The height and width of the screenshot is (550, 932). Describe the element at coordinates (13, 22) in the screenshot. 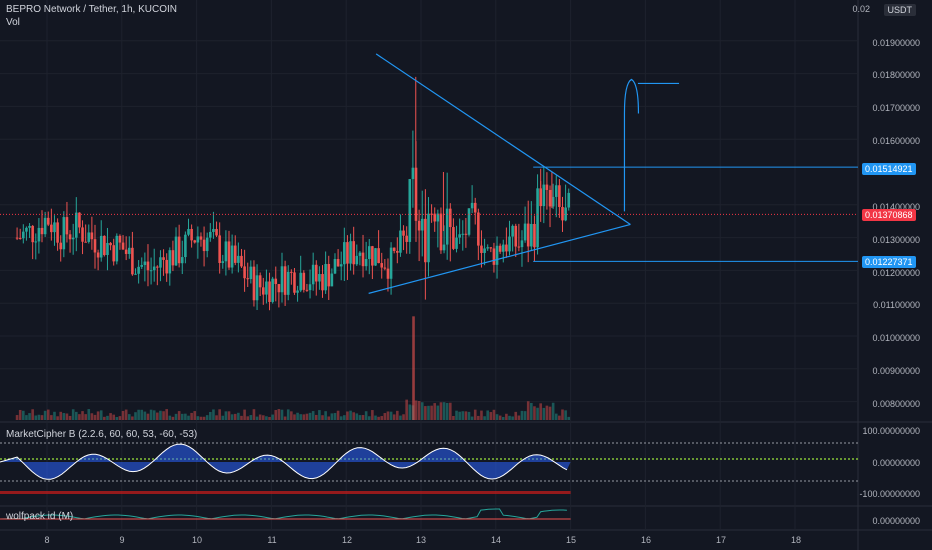

I see `volume-label: Vol` at that location.